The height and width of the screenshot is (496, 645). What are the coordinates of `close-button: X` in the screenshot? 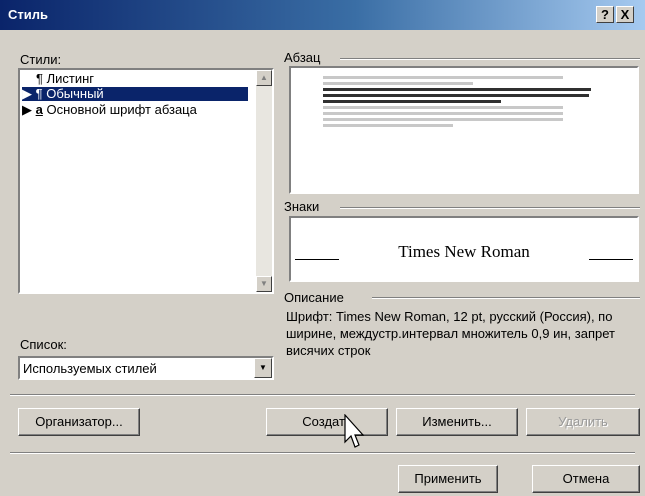 It's located at (625, 14).